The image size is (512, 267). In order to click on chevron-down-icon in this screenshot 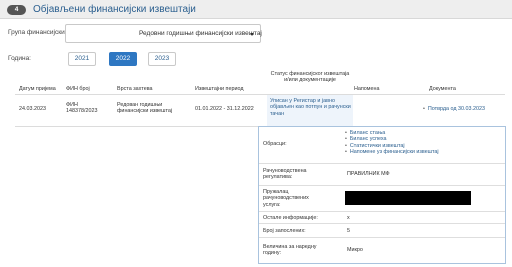, I will do `click(252, 34)`.